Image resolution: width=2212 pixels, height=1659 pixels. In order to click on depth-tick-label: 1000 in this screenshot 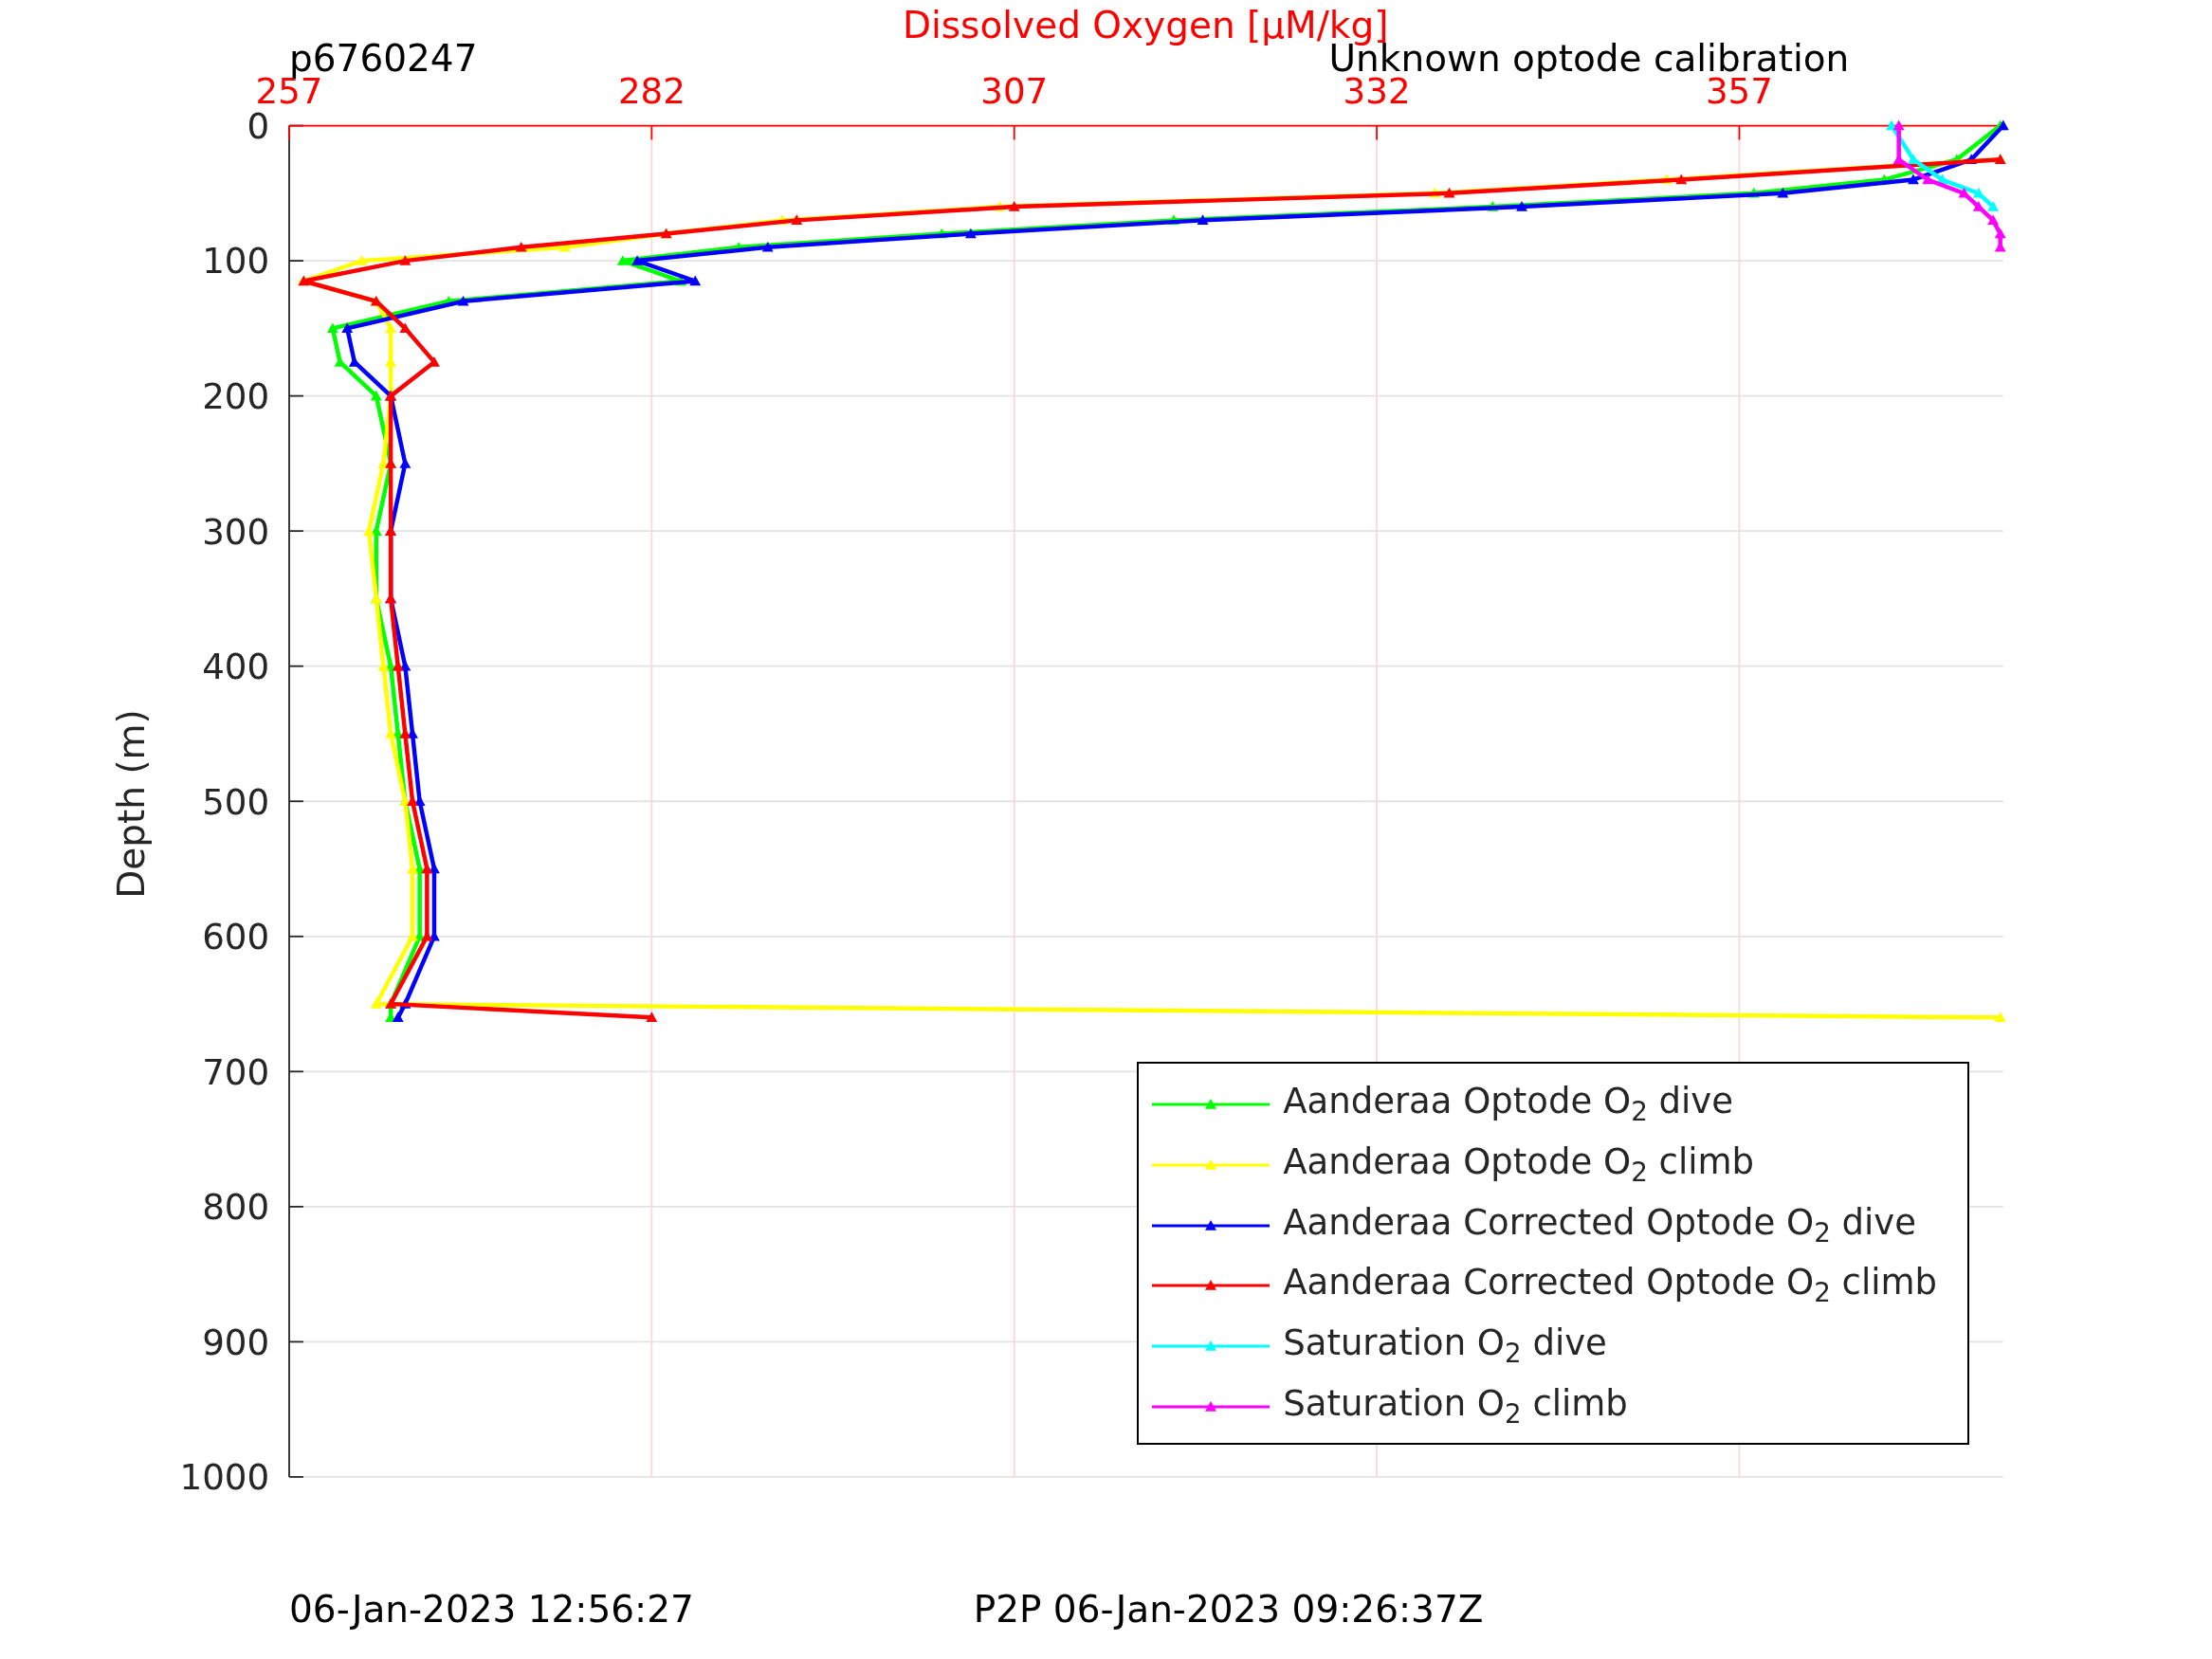, I will do `click(224, 1477)`.